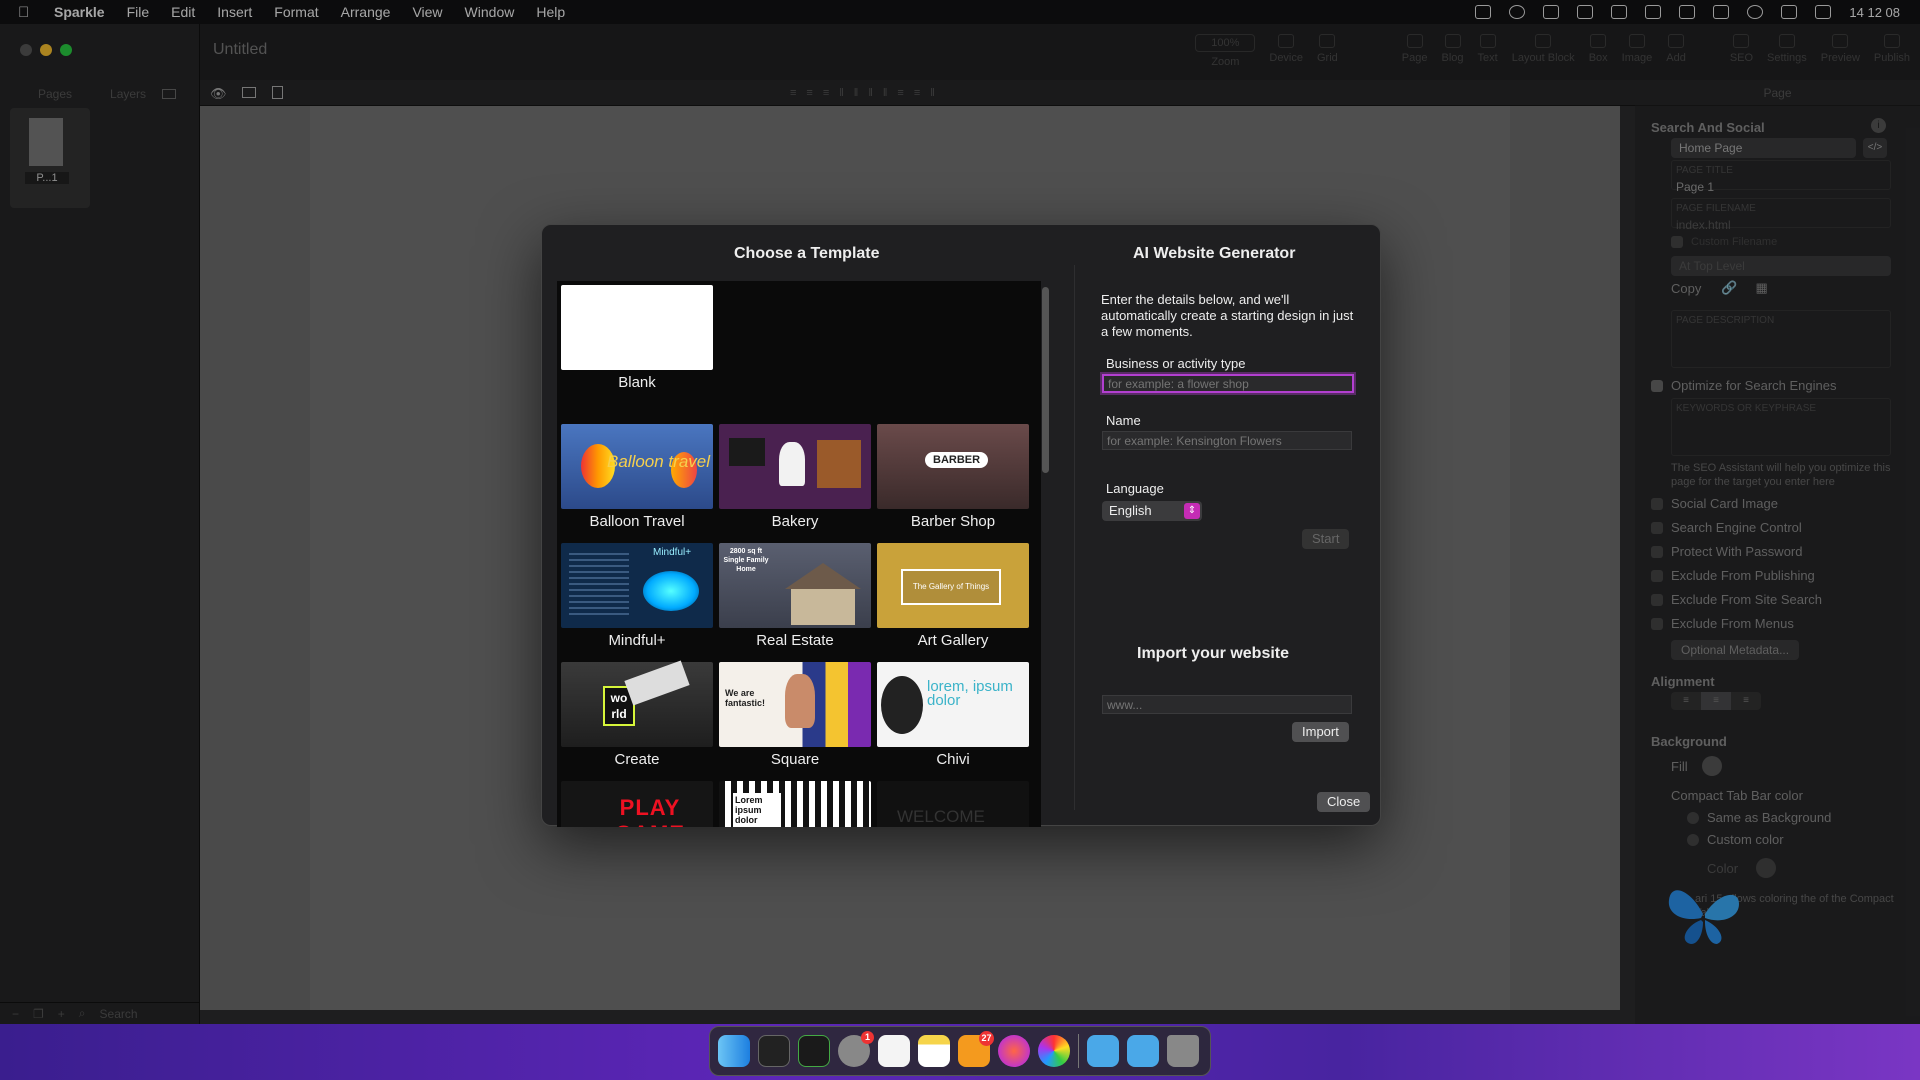 This screenshot has width=1920, height=1080. I want to click on downloads-folder-icon, so click(1103, 1051).